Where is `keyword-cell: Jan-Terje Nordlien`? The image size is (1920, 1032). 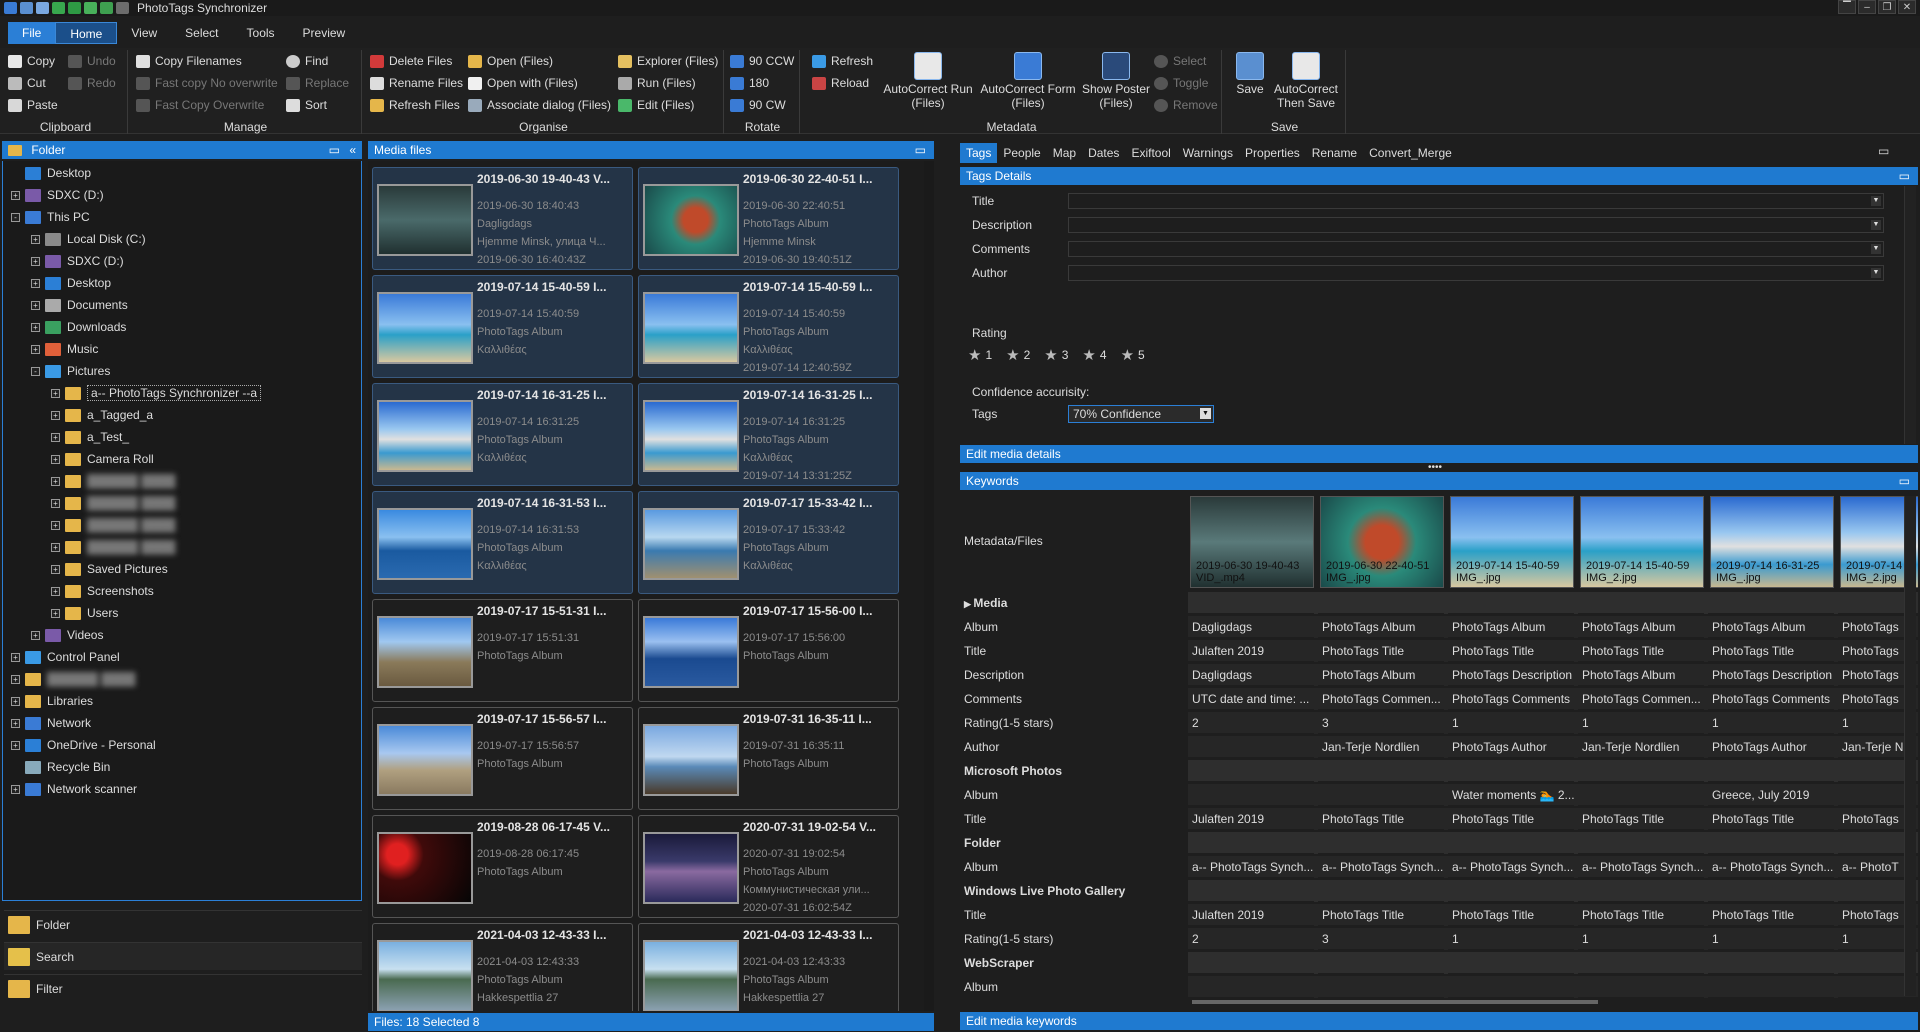 keyword-cell: Jan-Terje Nordlien is located at coordinates (1641, 747).